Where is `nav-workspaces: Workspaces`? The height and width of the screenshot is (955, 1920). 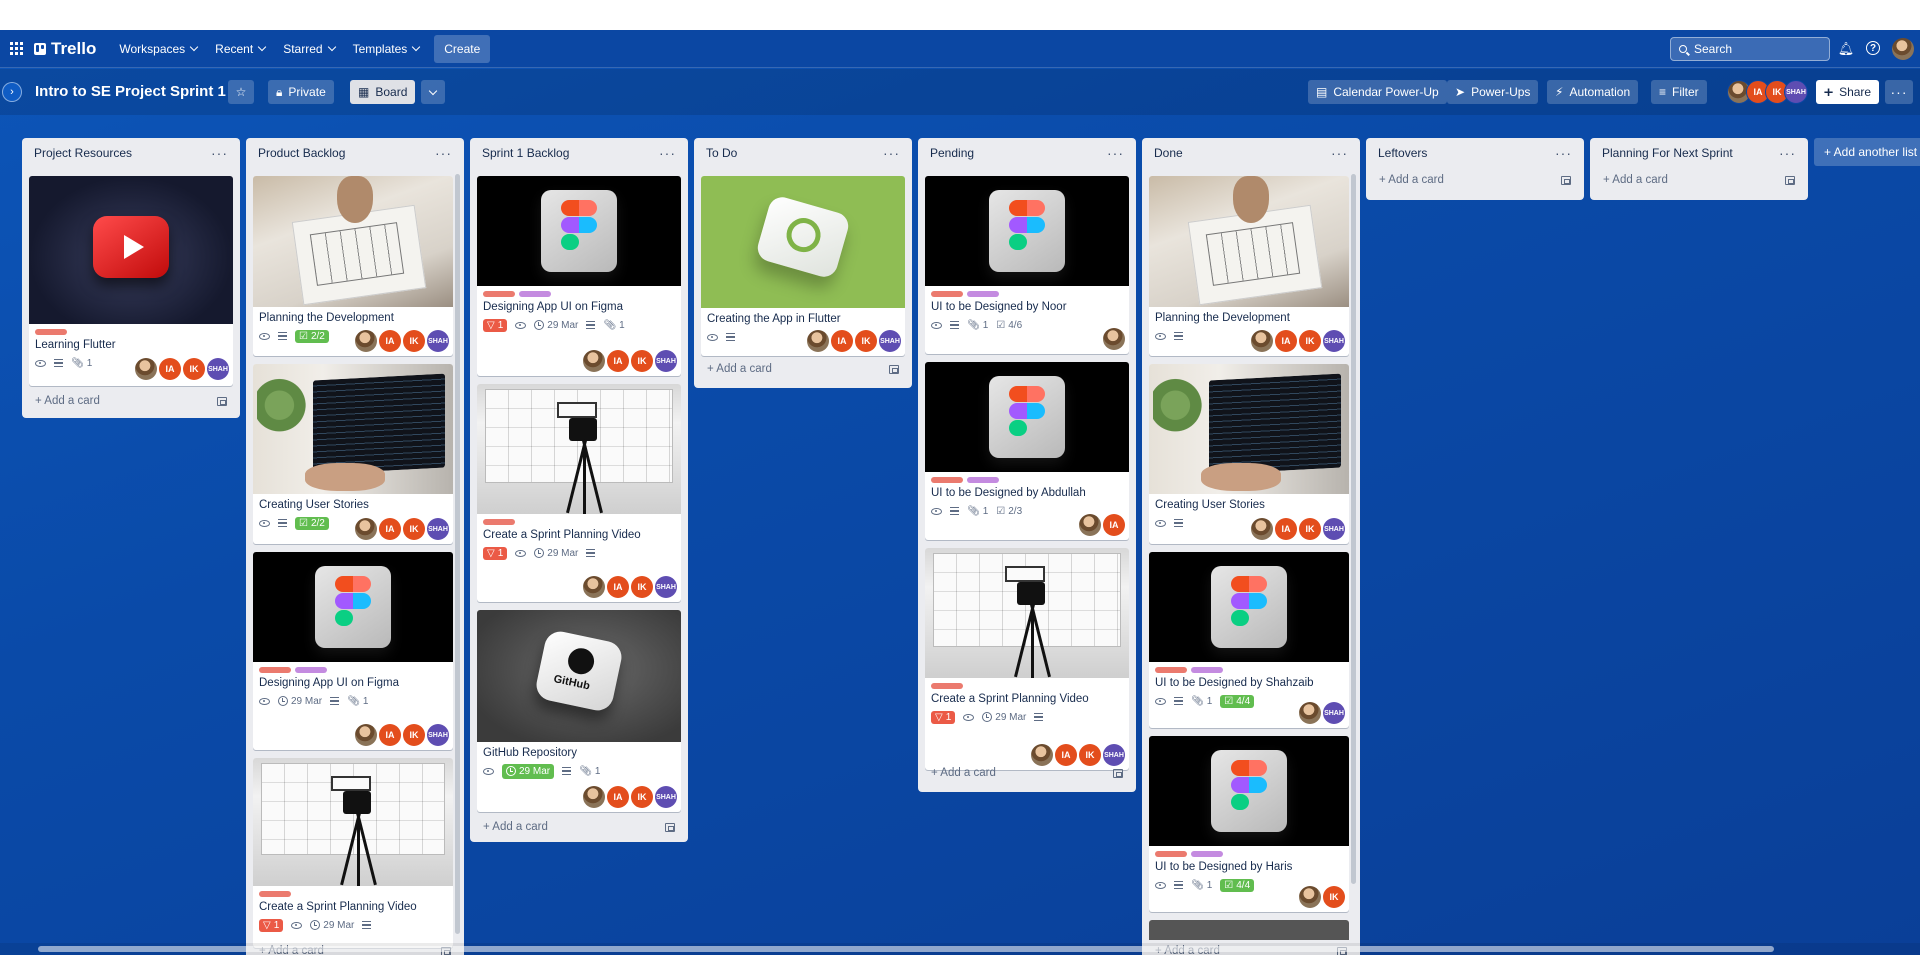 nav-workspaces: Workspaces is located at coordinates (158, 49).